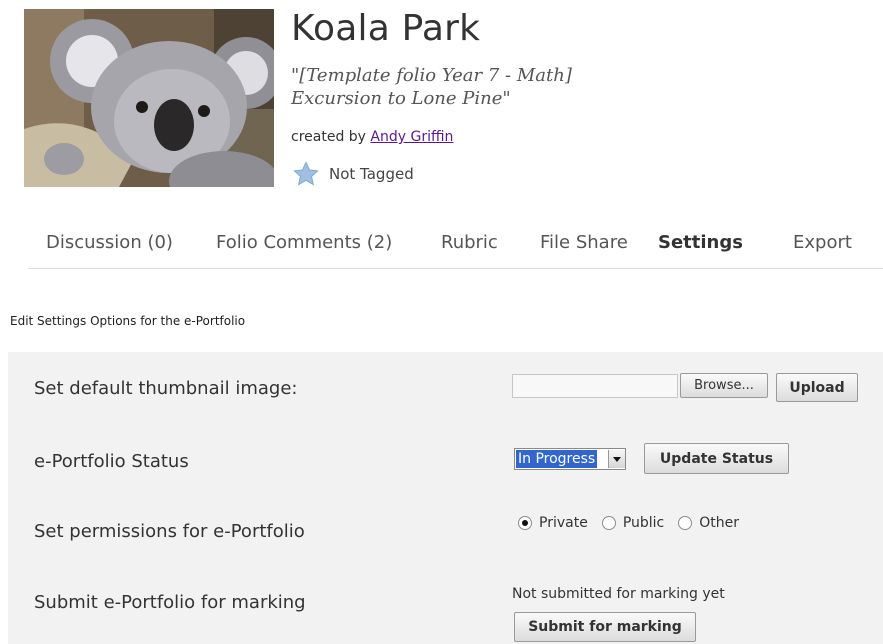  I want to click on marking-status-text: Not submitted for marking yet, so click(618, 594).